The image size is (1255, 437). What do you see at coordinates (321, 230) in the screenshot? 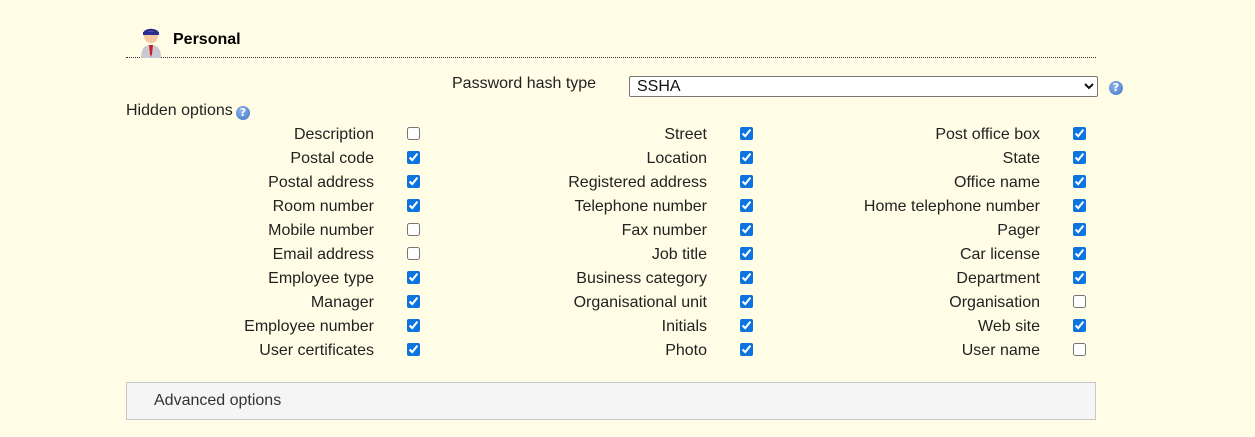
I see `option-label: Mobile number` at bounding box center [321, 230].